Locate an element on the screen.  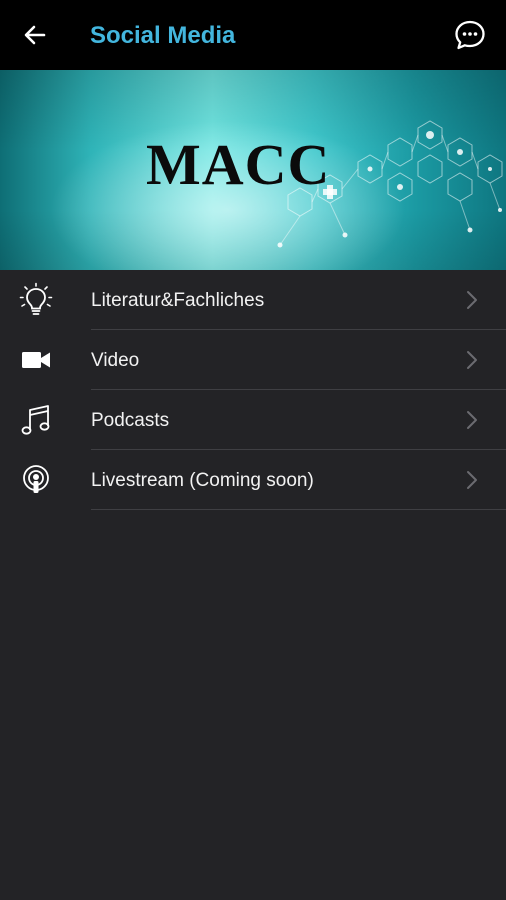
podcast-broadcast-icon is located at coordinates (36, 480).